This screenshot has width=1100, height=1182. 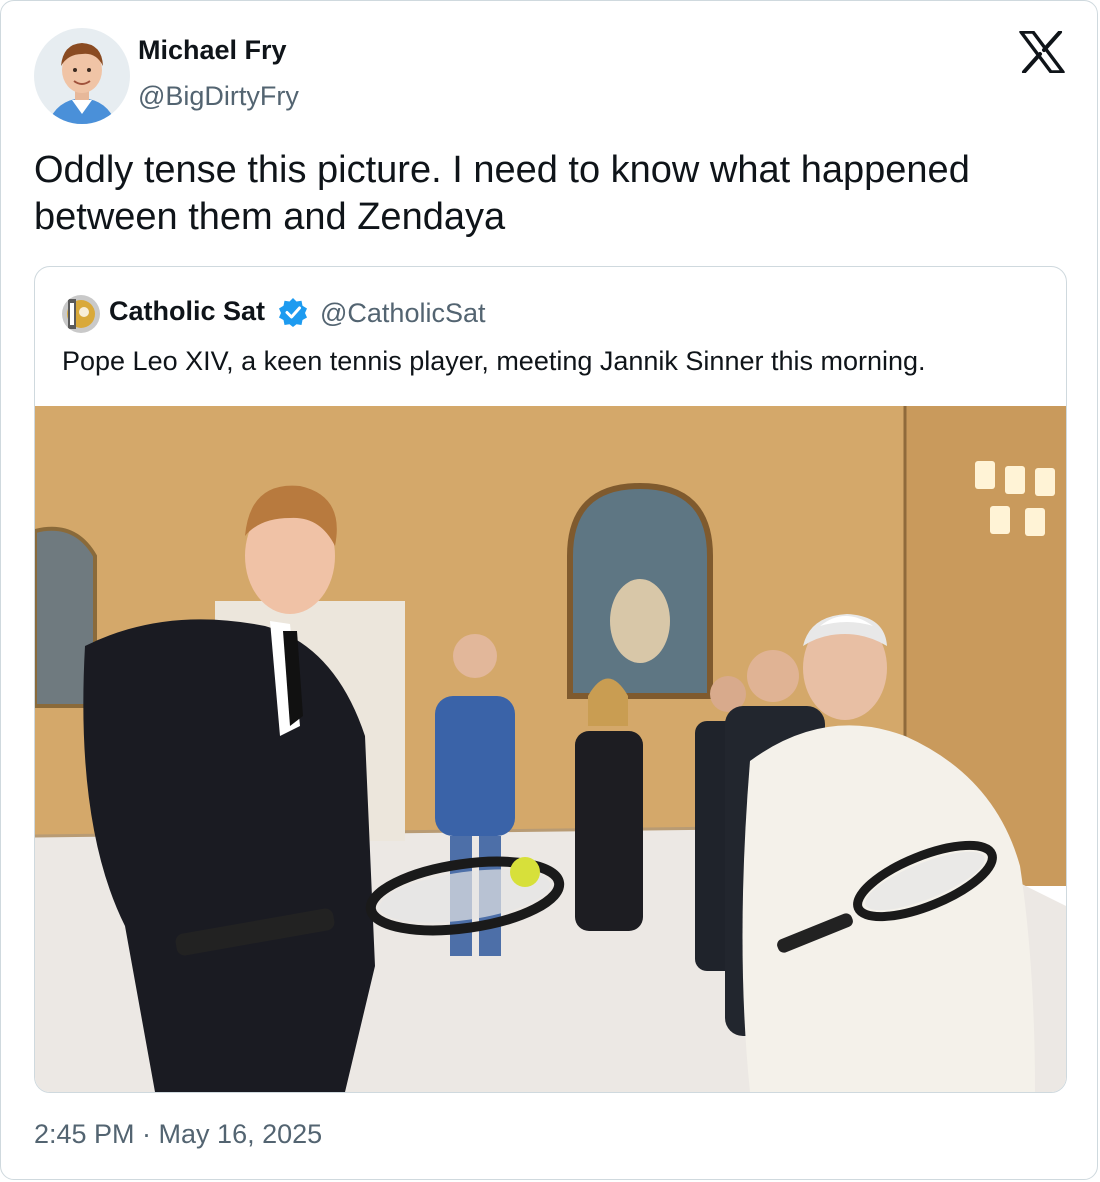 I want to click on author-avatar, so click(x=82, y=76).